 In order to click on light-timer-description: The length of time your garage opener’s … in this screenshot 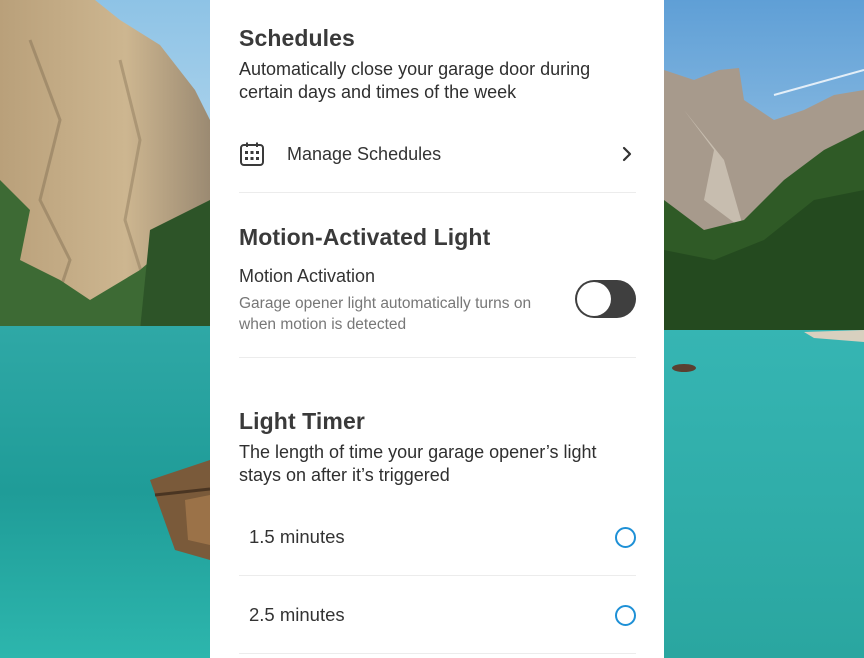, I will do `click(418, 463)`.